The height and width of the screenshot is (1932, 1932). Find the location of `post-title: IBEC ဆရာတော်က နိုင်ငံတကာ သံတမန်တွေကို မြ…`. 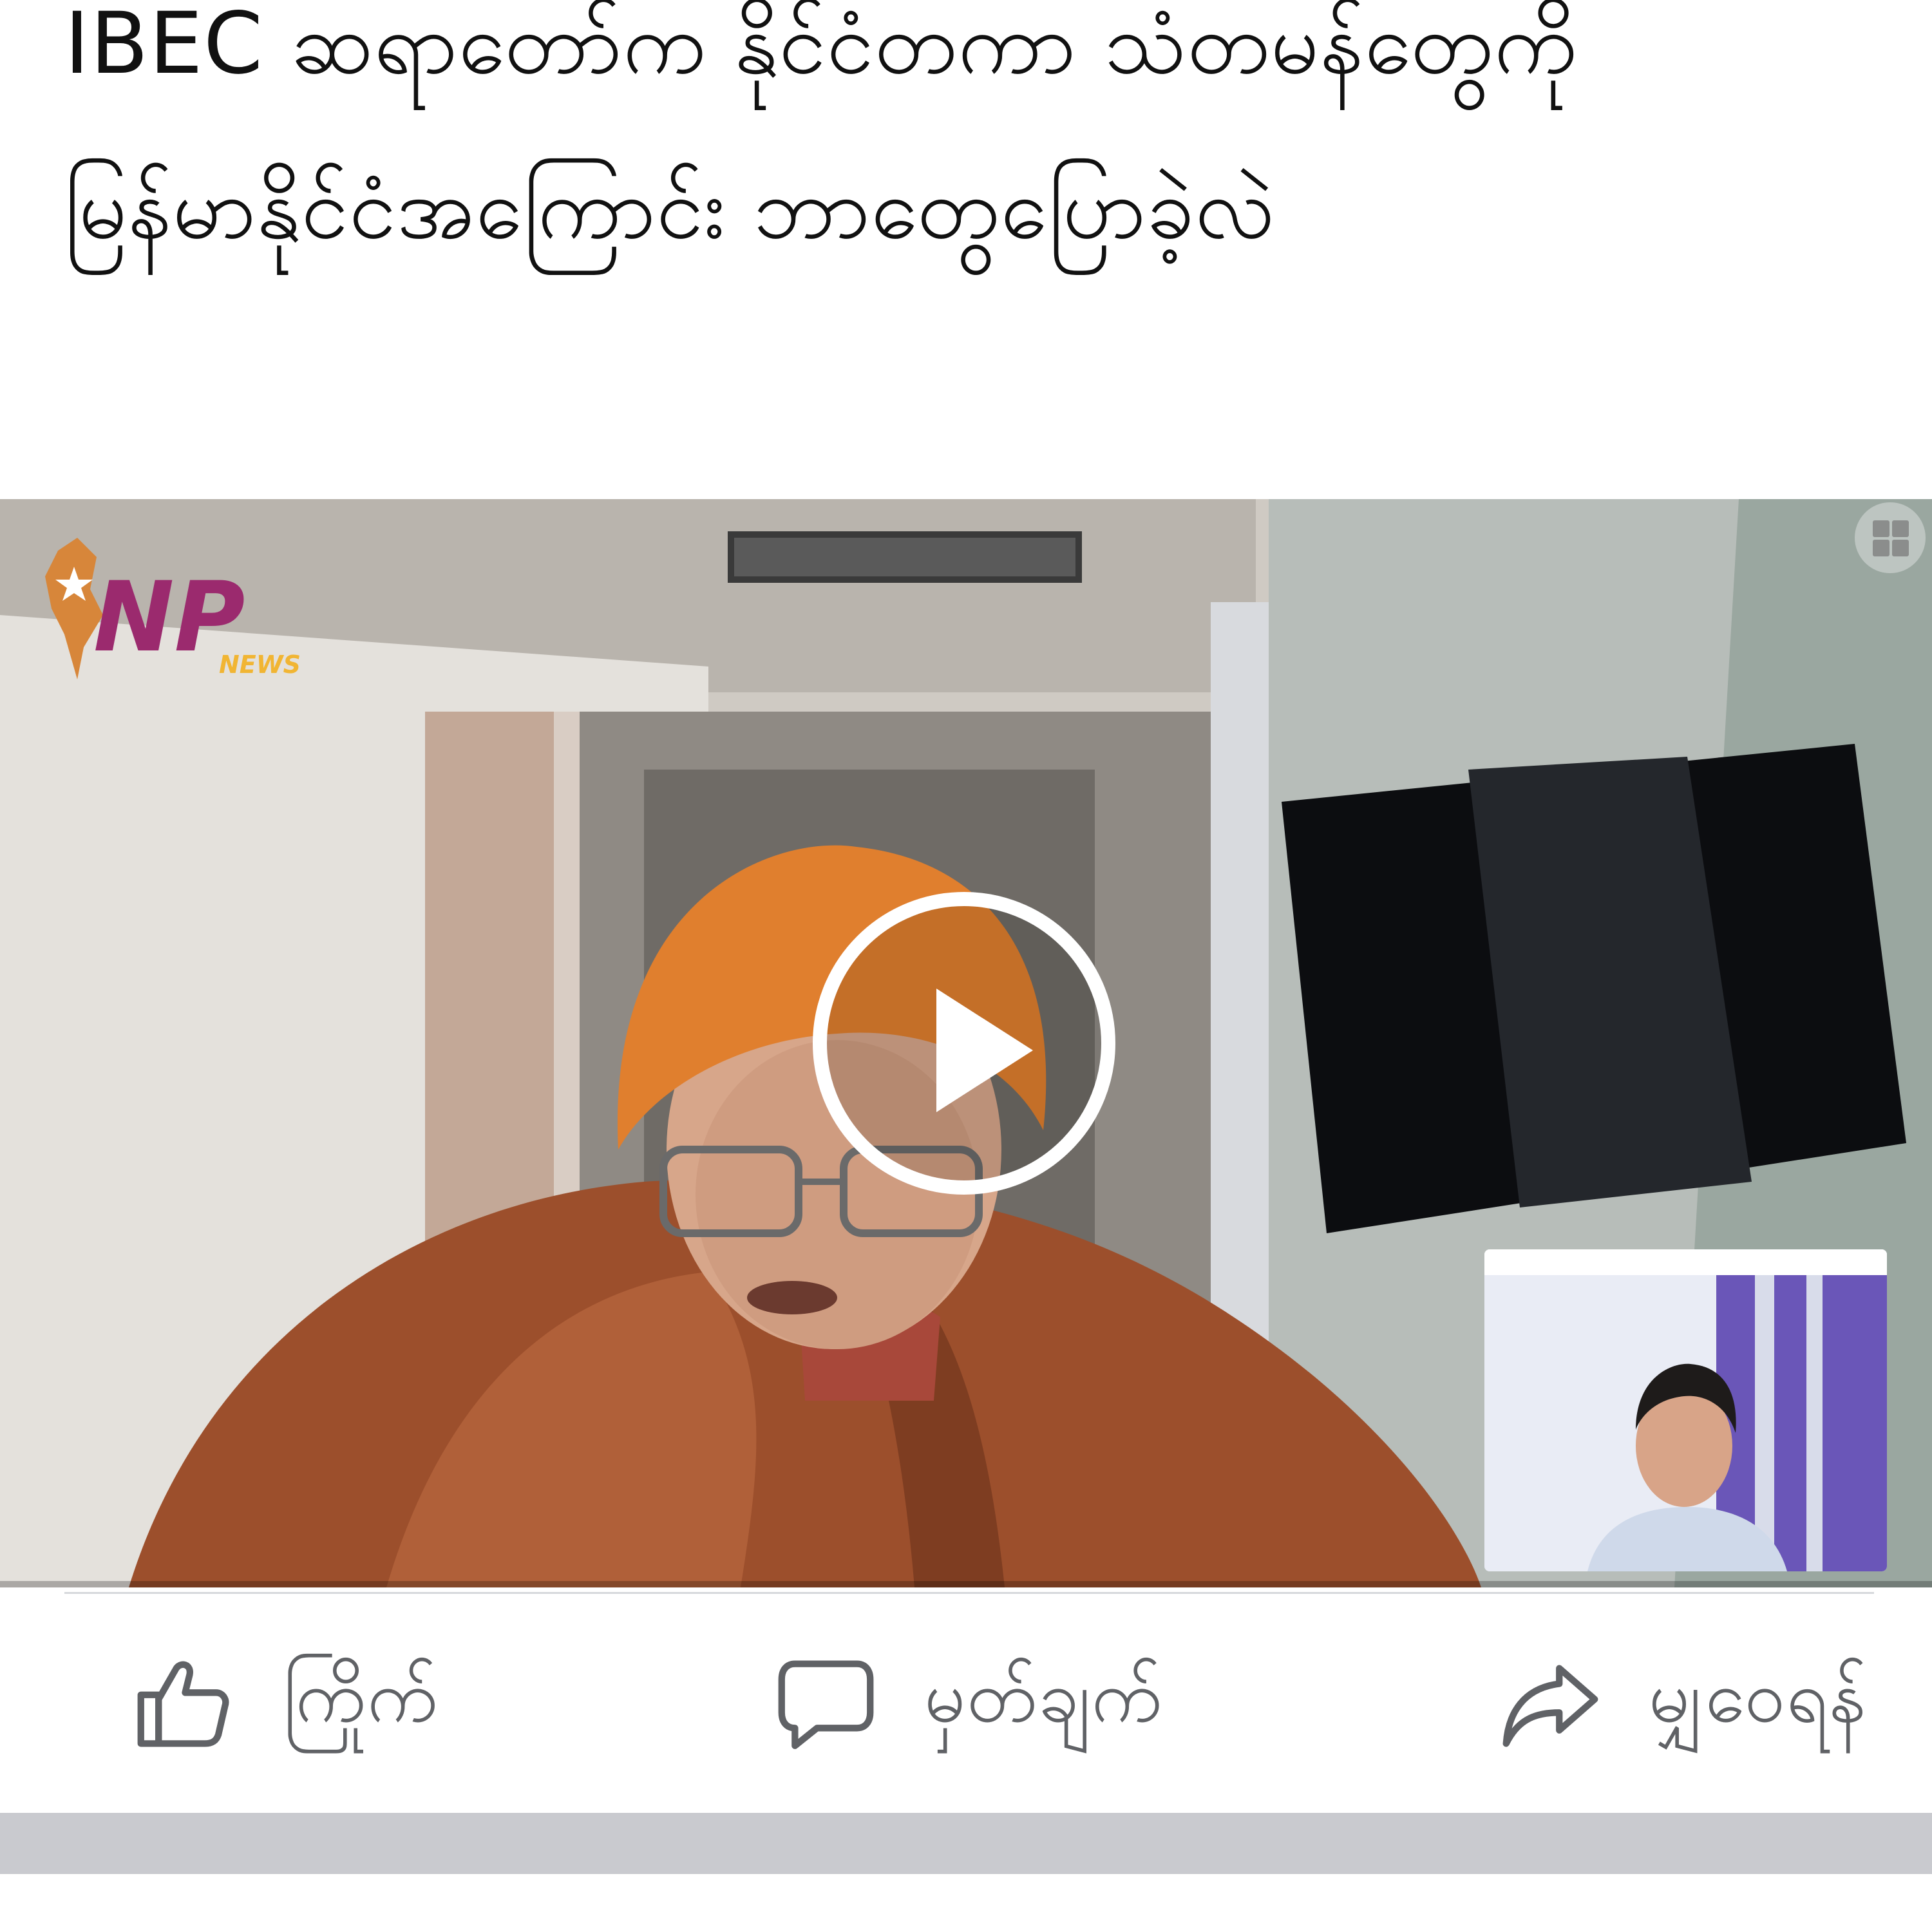

post-title: IBEC ဆရာတော်က နိုင်ငံတကာ သံတမန်တွေကို မြ… is located at coordinates (821, 129).